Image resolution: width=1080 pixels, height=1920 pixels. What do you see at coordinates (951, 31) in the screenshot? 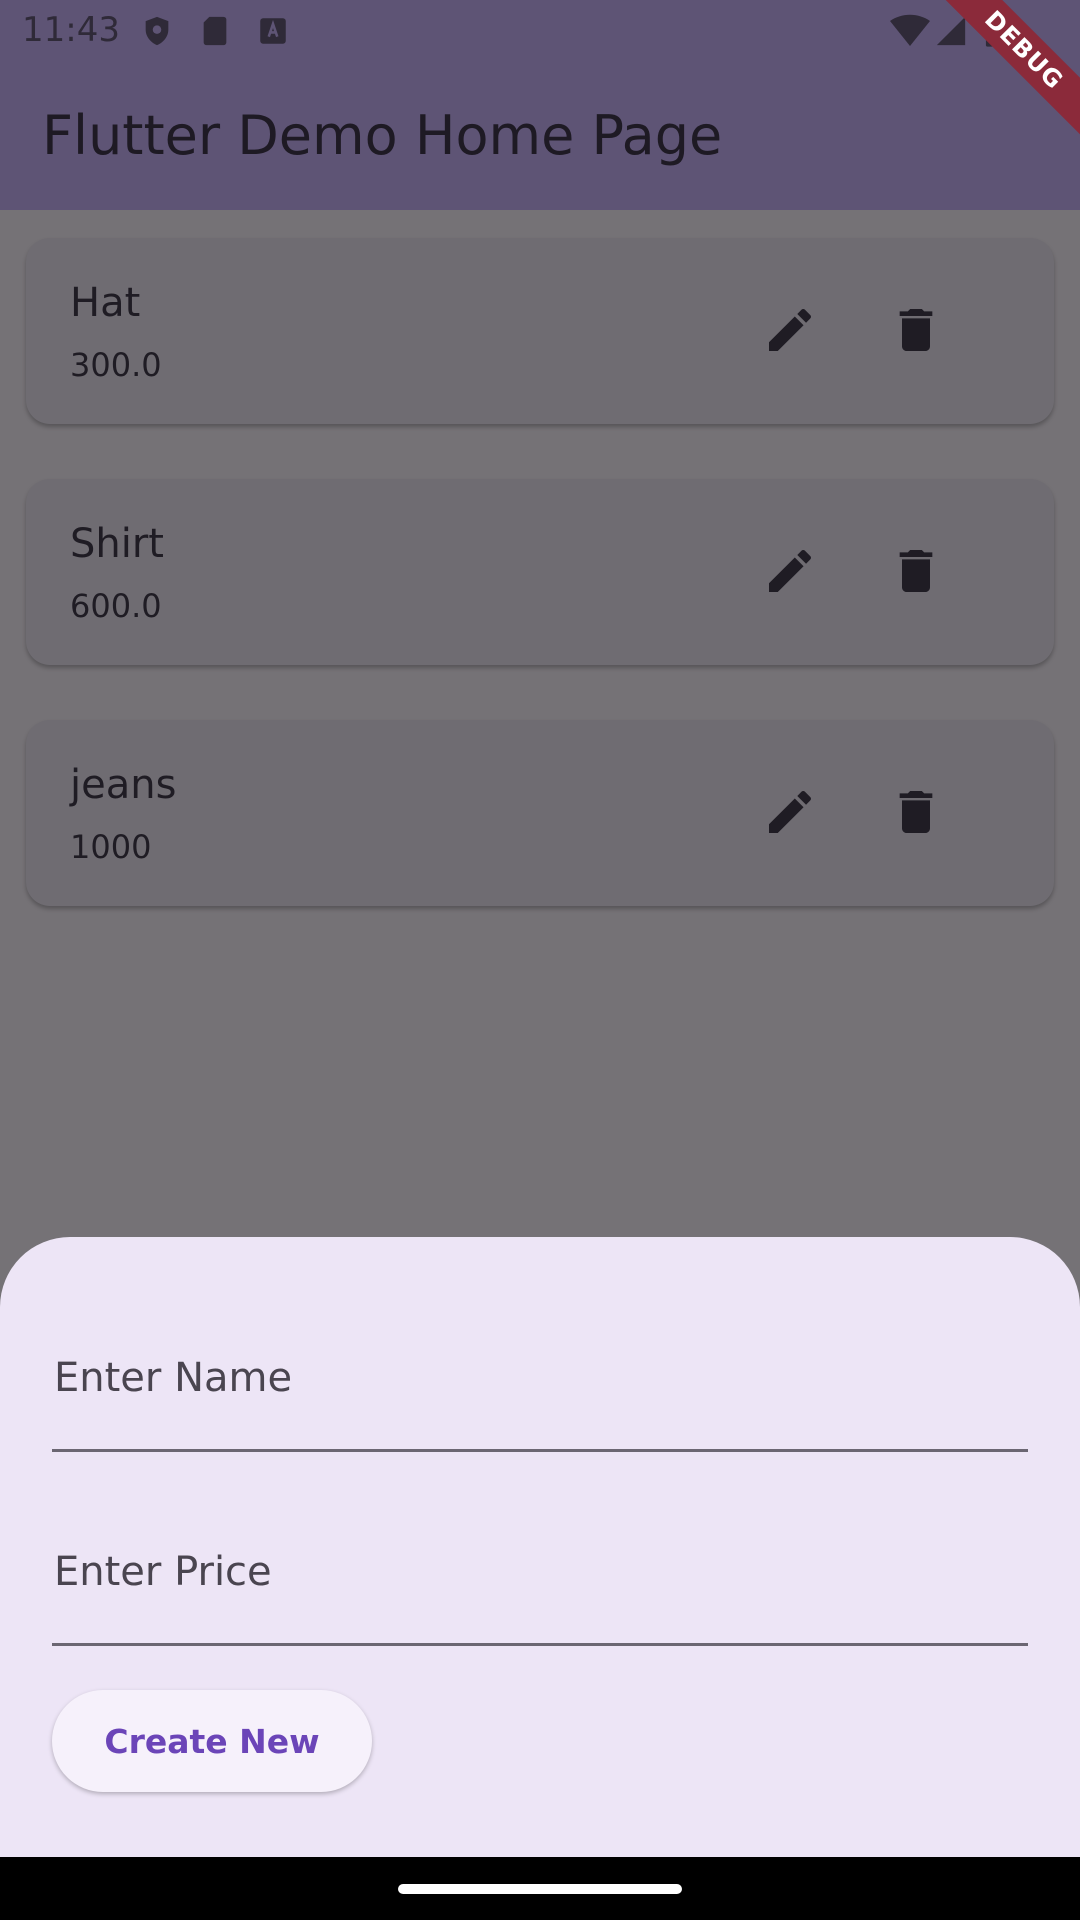
I see `signal-icon` at bounding box center [951, 31].